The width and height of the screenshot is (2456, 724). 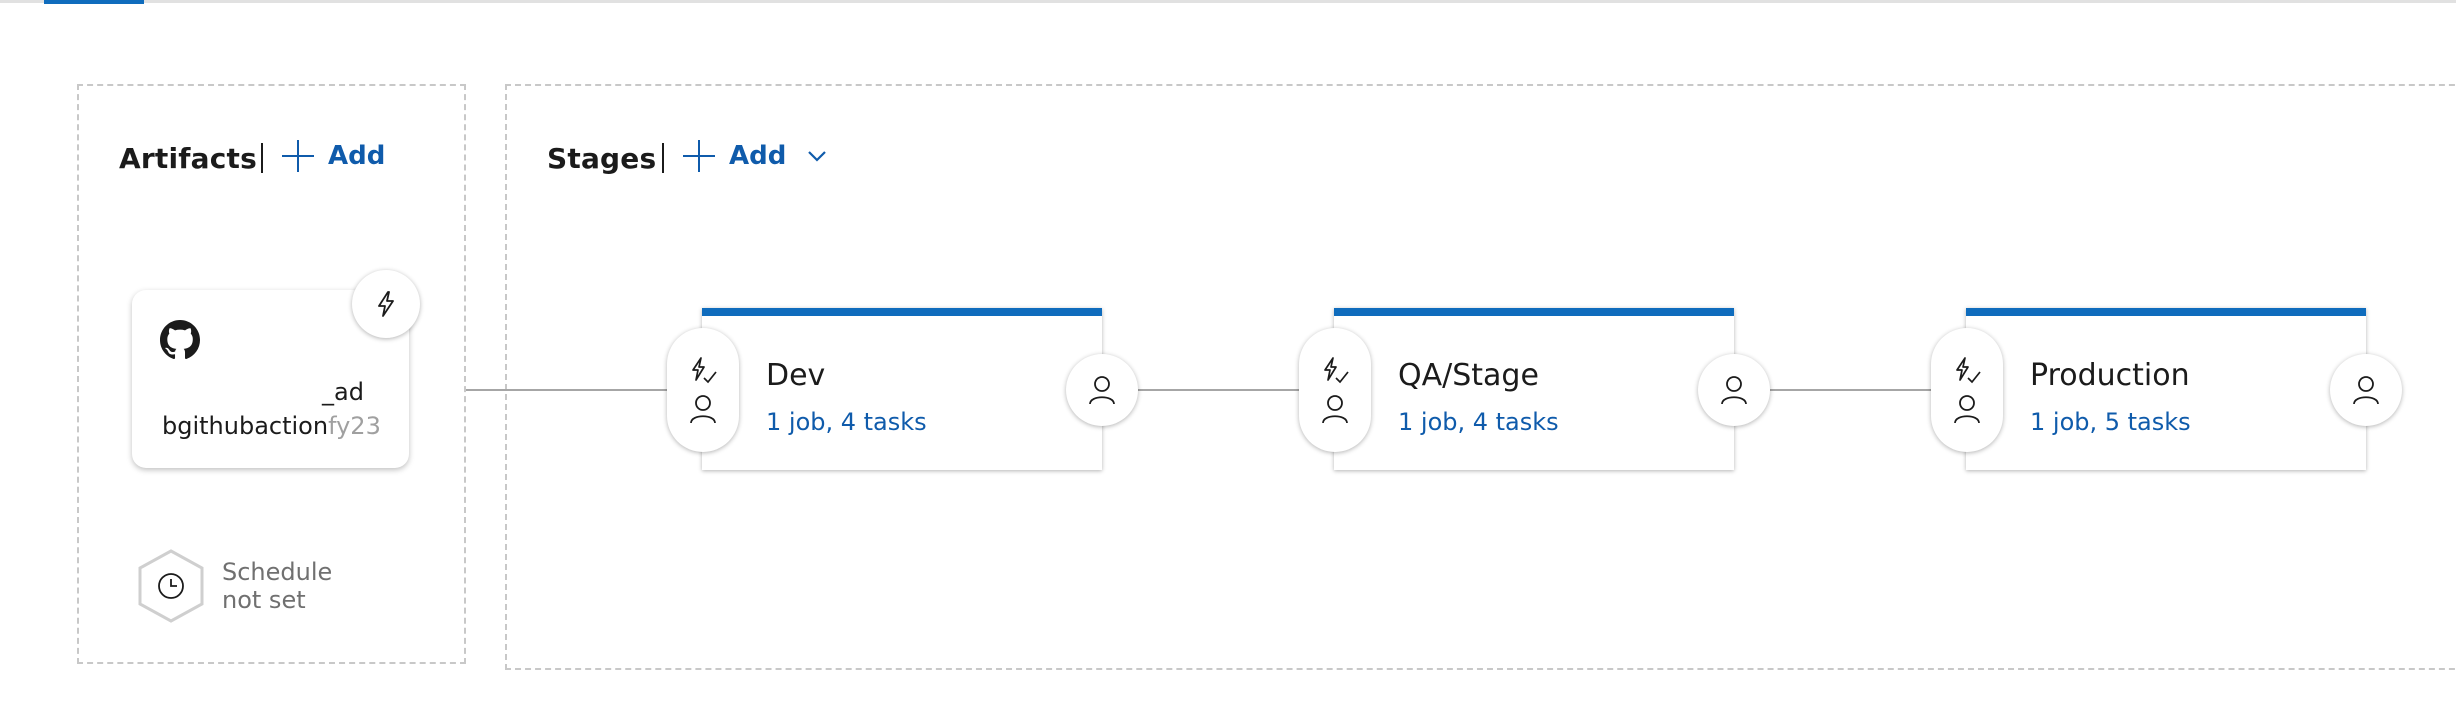 I want to click on artifact-name-main: bgithubaction, so click(x=245, y=426).